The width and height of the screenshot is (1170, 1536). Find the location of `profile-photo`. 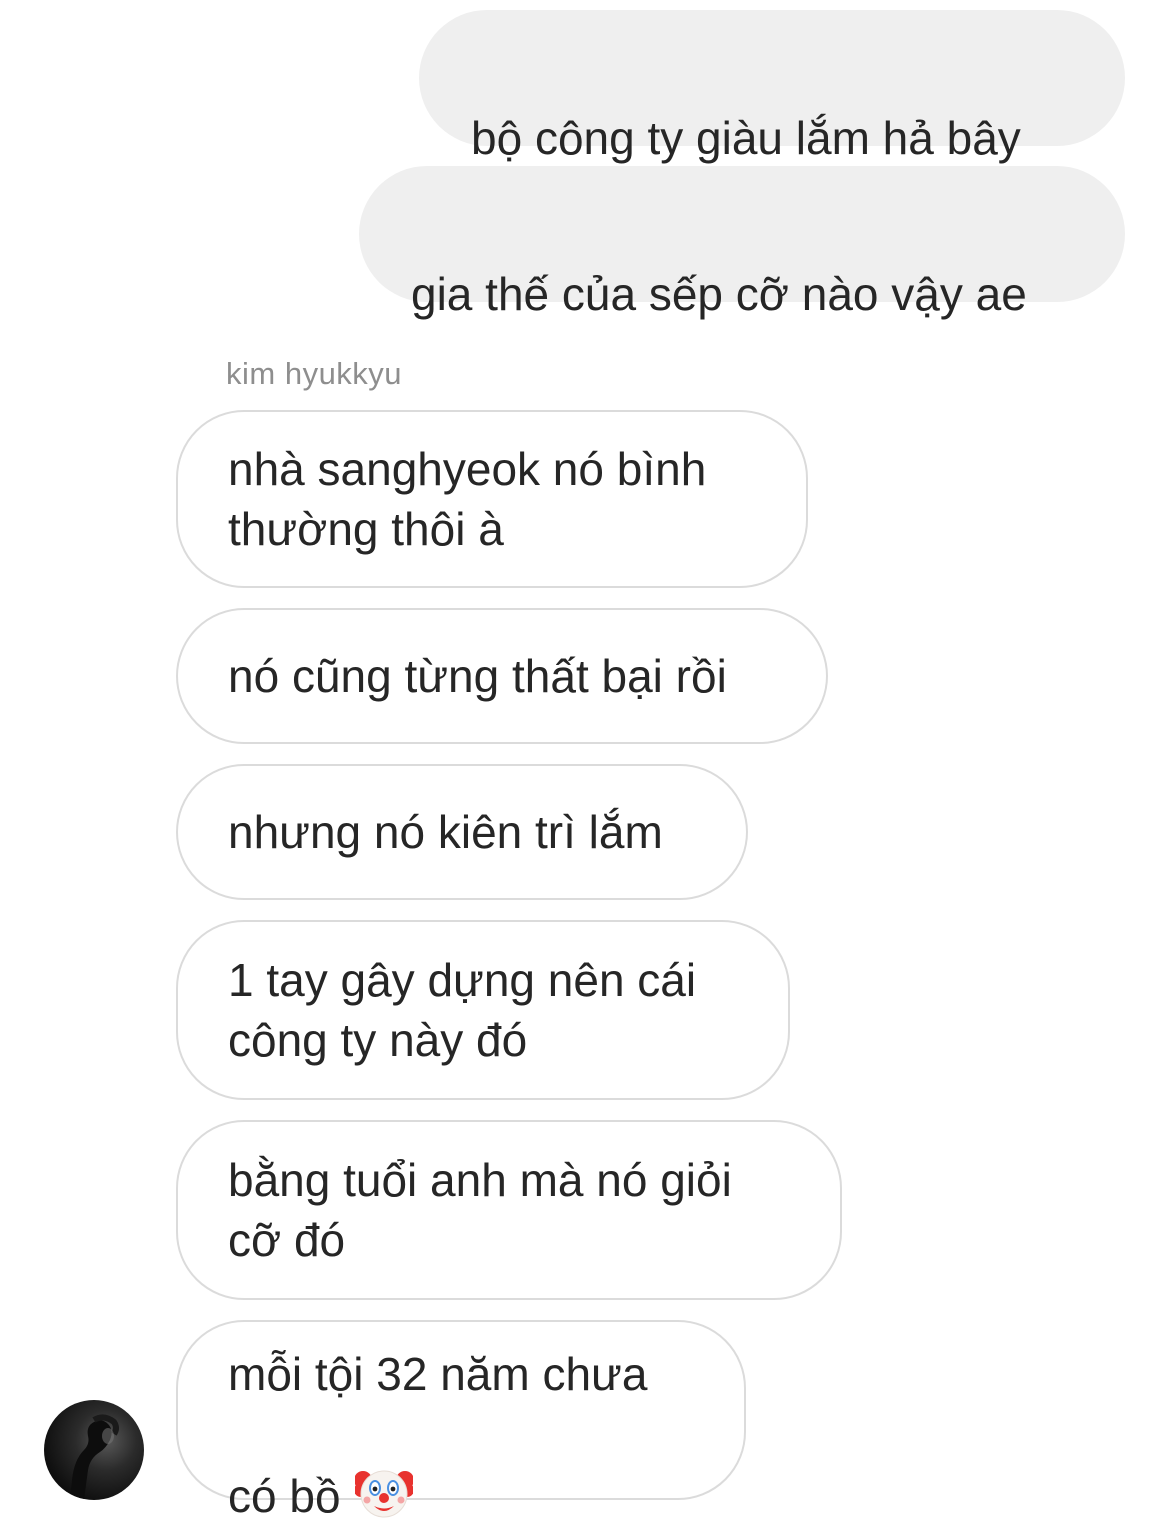

profile-photo is located at coordinates (94, 1457).